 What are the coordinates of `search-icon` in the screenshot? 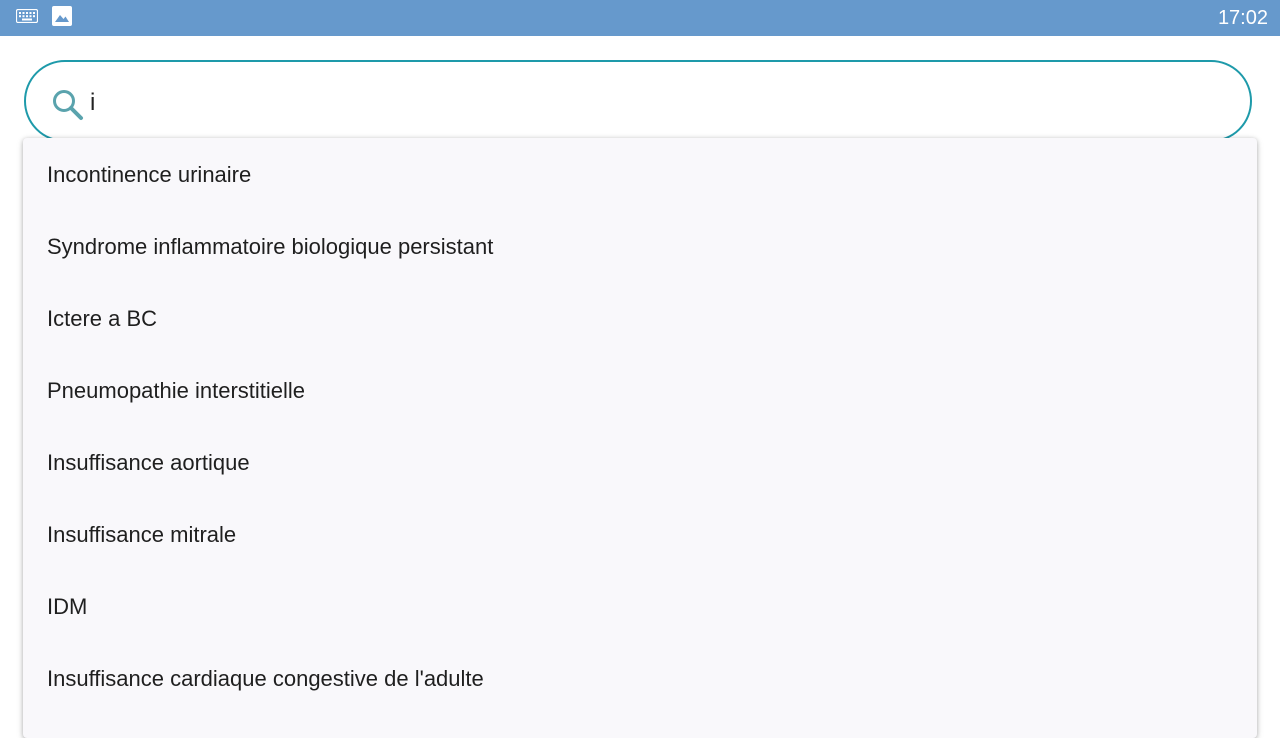 It's located at (68, 105).